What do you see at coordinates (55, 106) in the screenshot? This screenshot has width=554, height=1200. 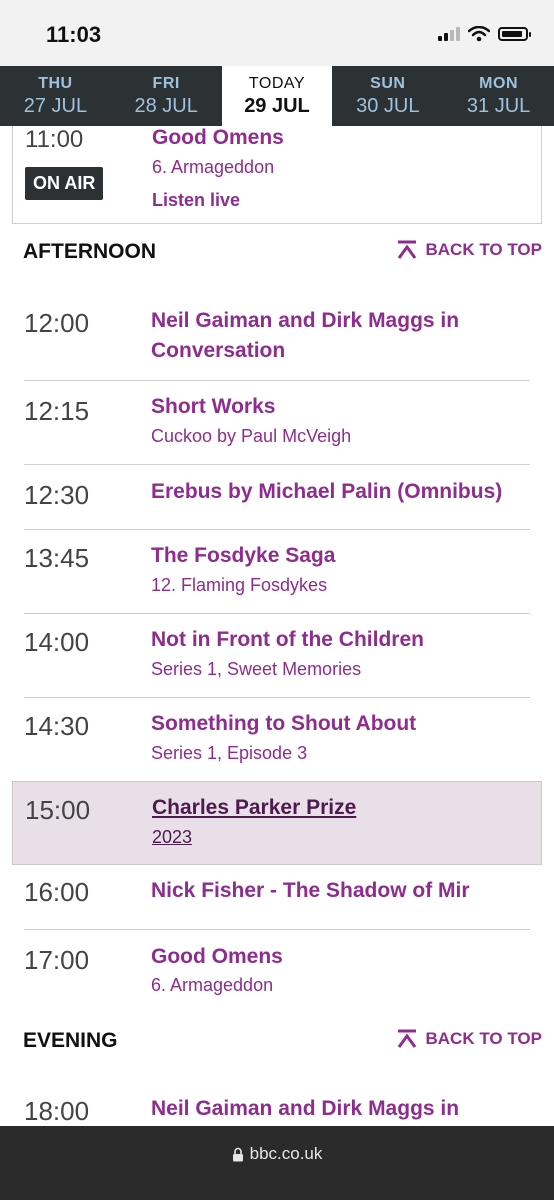 I see `tab-day-date: 27 JUL` at bounding box center [55, 106].